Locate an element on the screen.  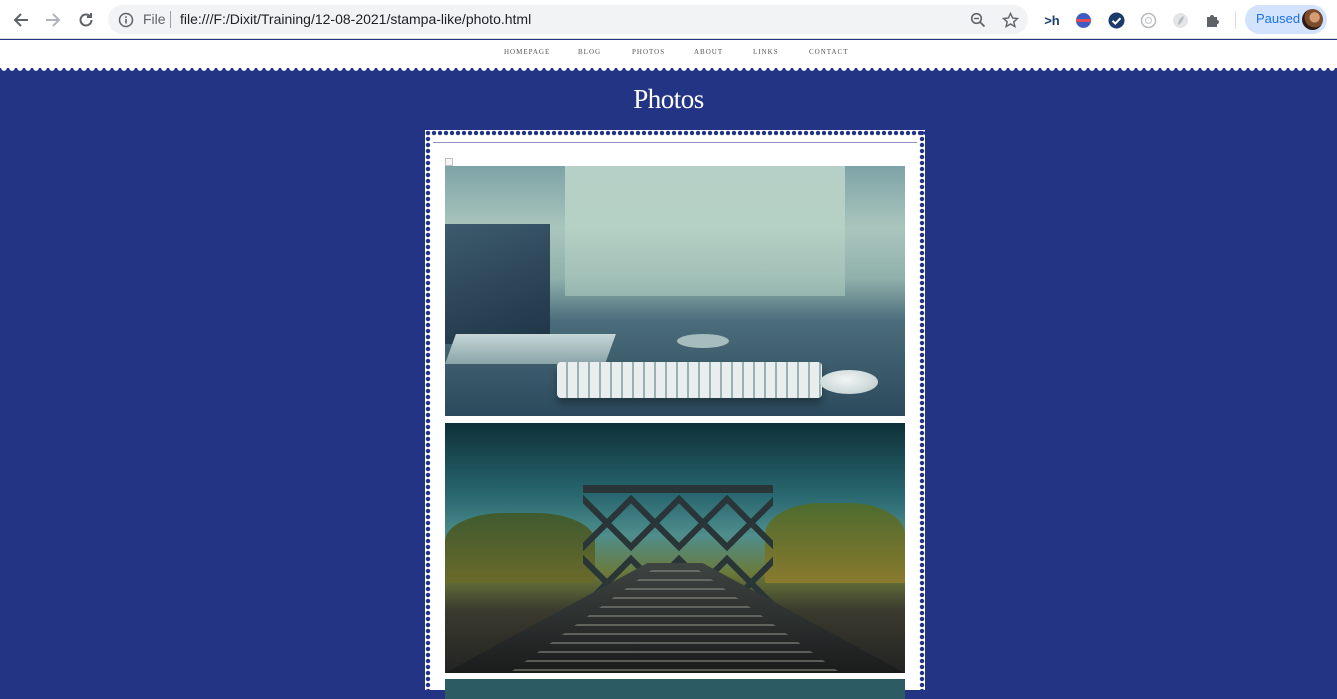
nav-contact-link: CONTACT is located at coordinates (829, 52).